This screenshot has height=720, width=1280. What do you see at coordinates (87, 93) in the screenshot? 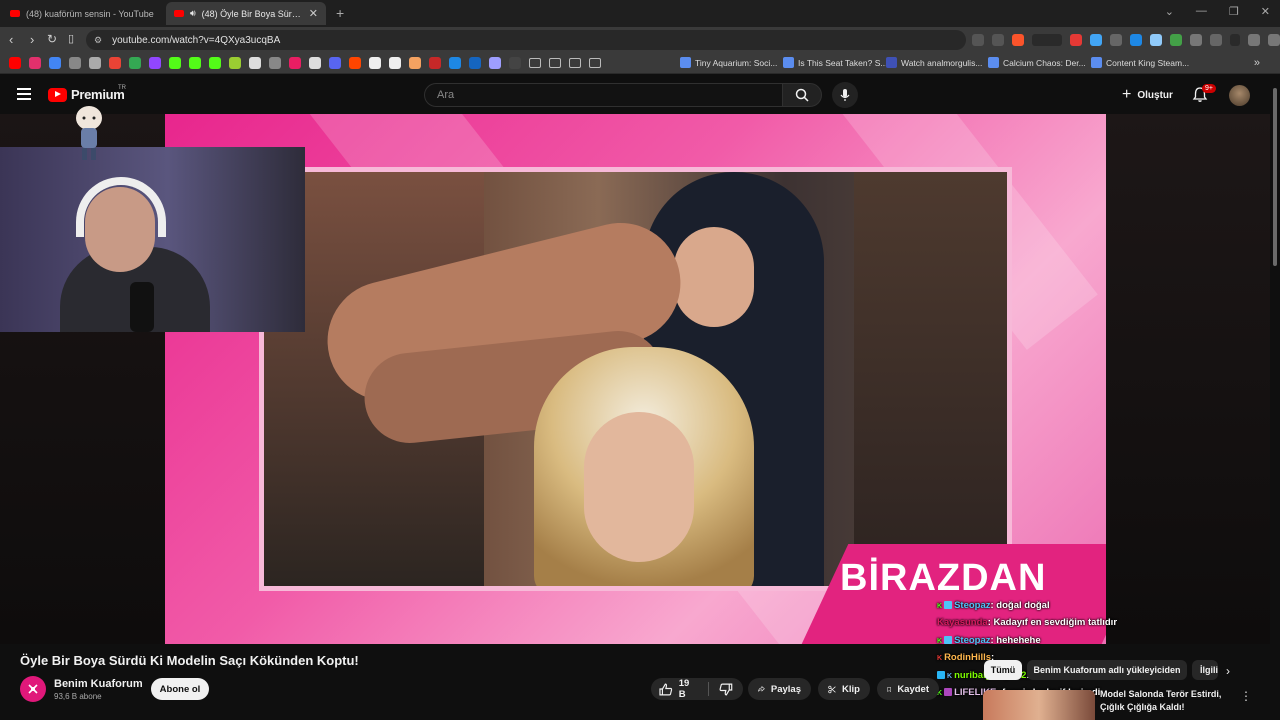
I see `youtube-logo: Premium TR` at bounding box center [87, 93].